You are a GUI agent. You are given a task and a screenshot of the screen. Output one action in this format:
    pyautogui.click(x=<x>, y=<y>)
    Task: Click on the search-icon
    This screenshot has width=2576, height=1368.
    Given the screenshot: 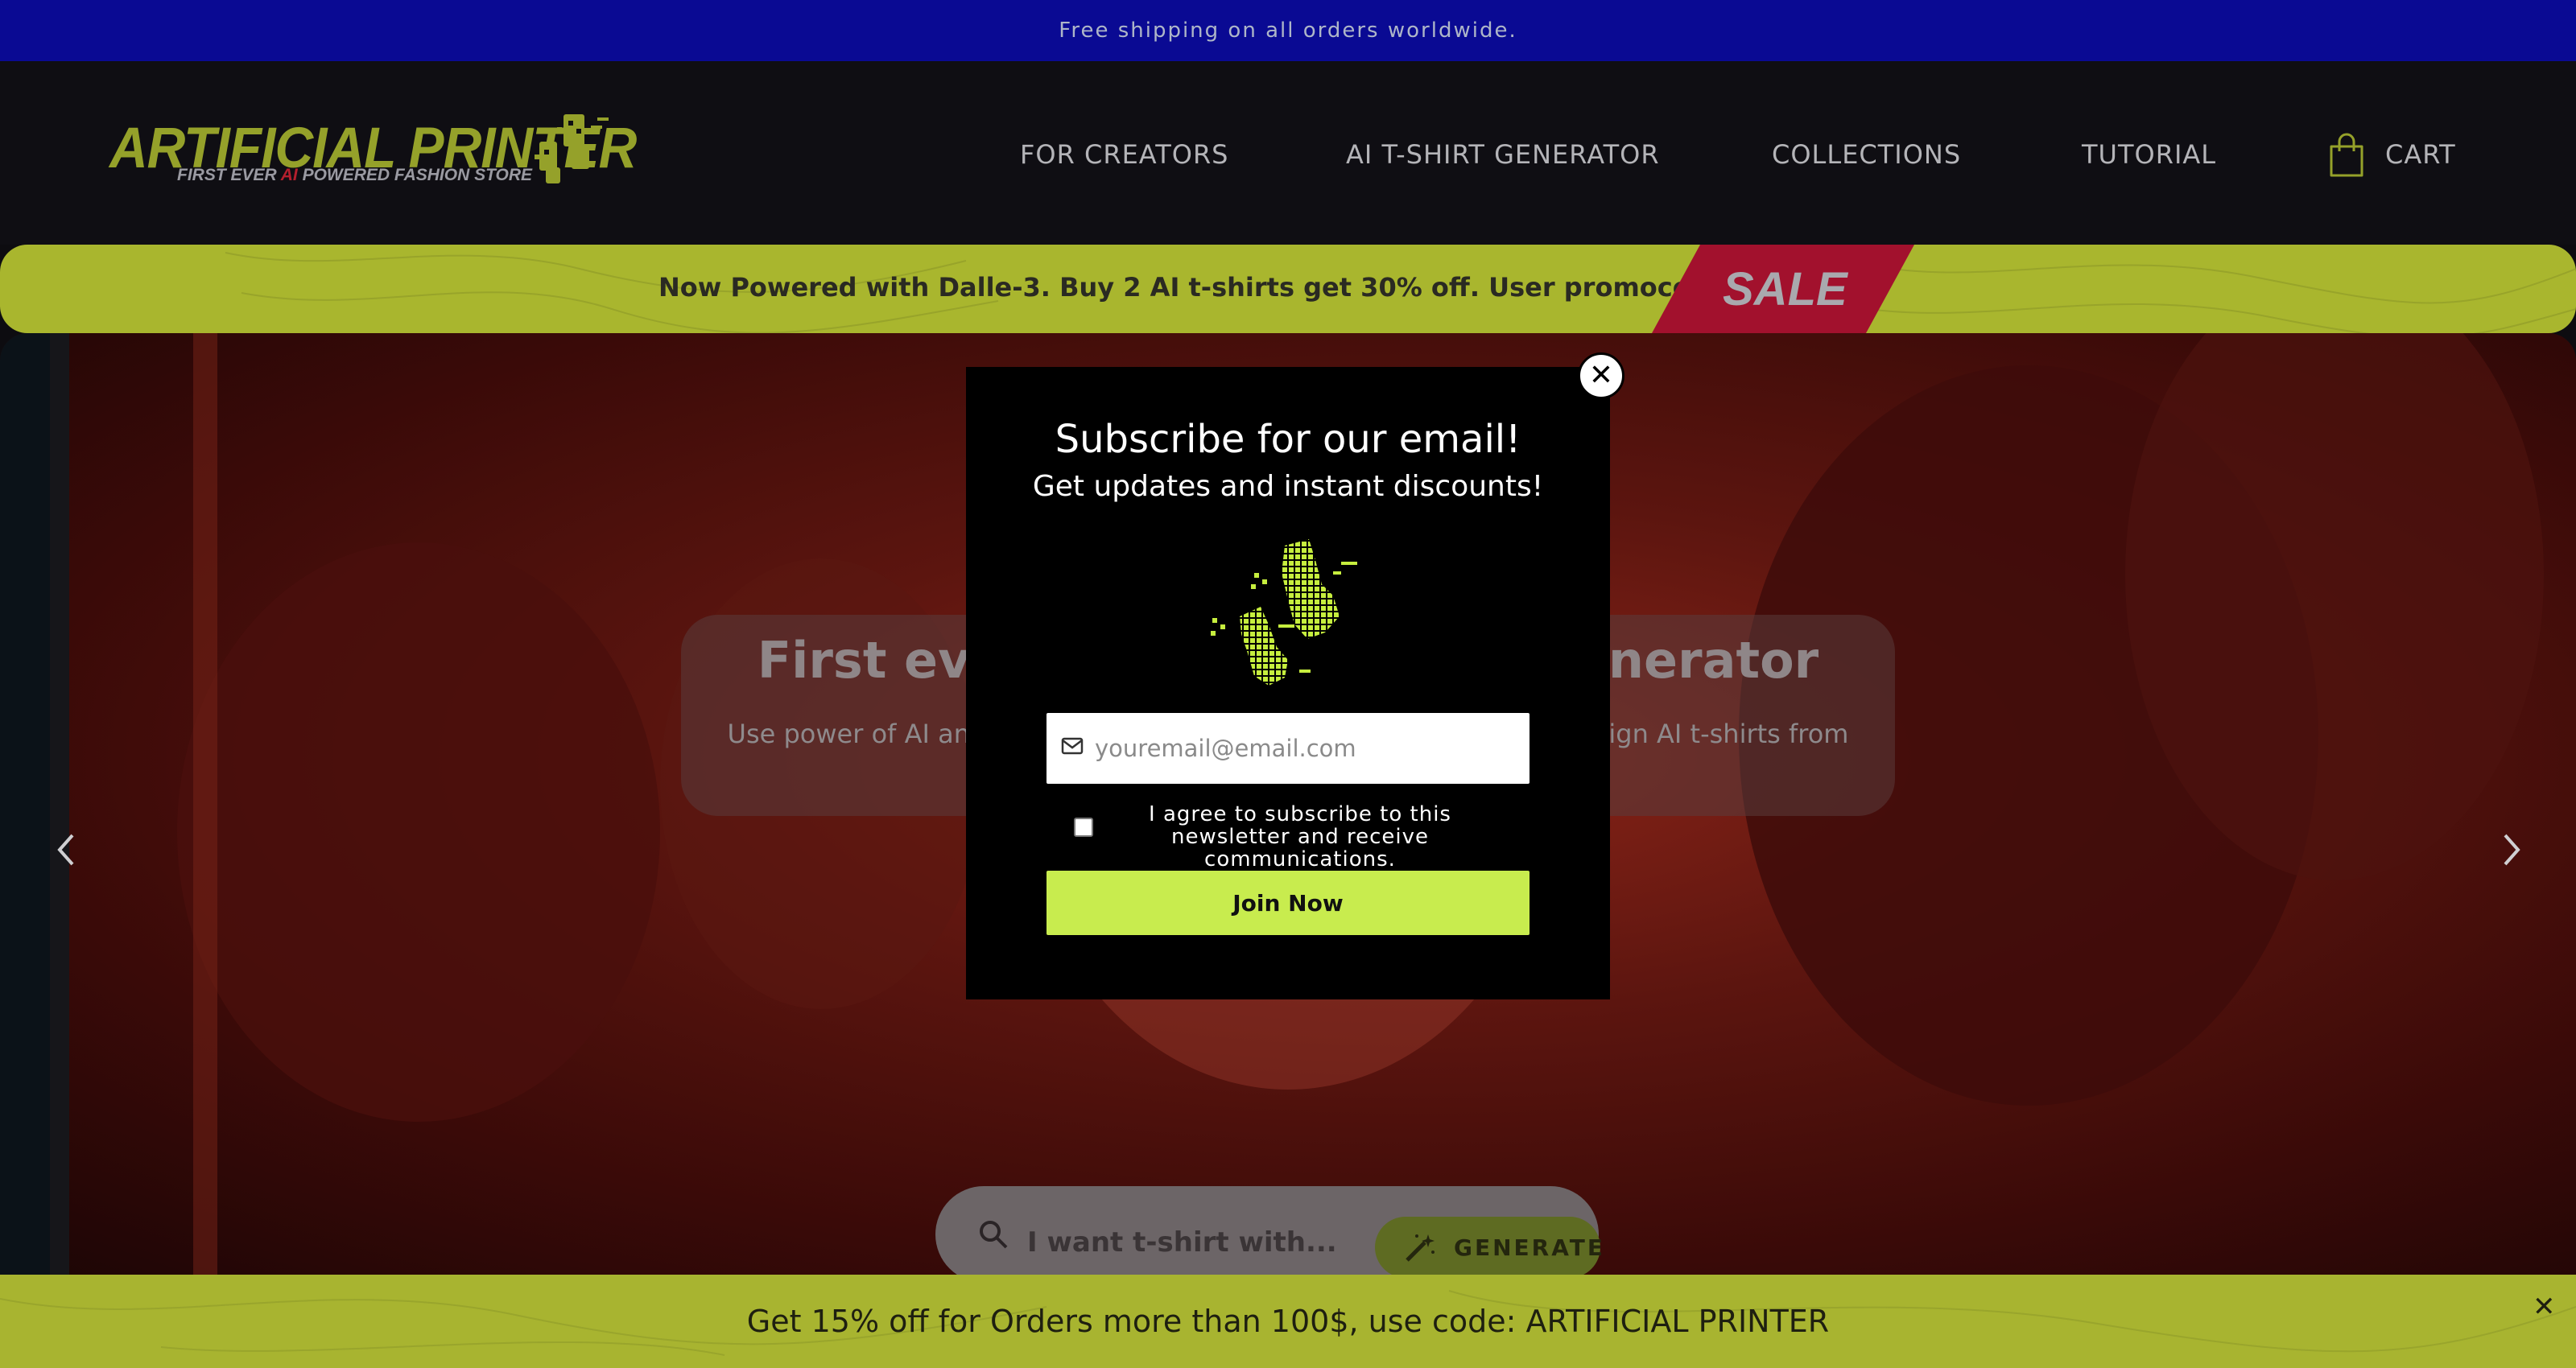 What is the action you would take?
    pyautogui.click(x=994, y=1235)
    